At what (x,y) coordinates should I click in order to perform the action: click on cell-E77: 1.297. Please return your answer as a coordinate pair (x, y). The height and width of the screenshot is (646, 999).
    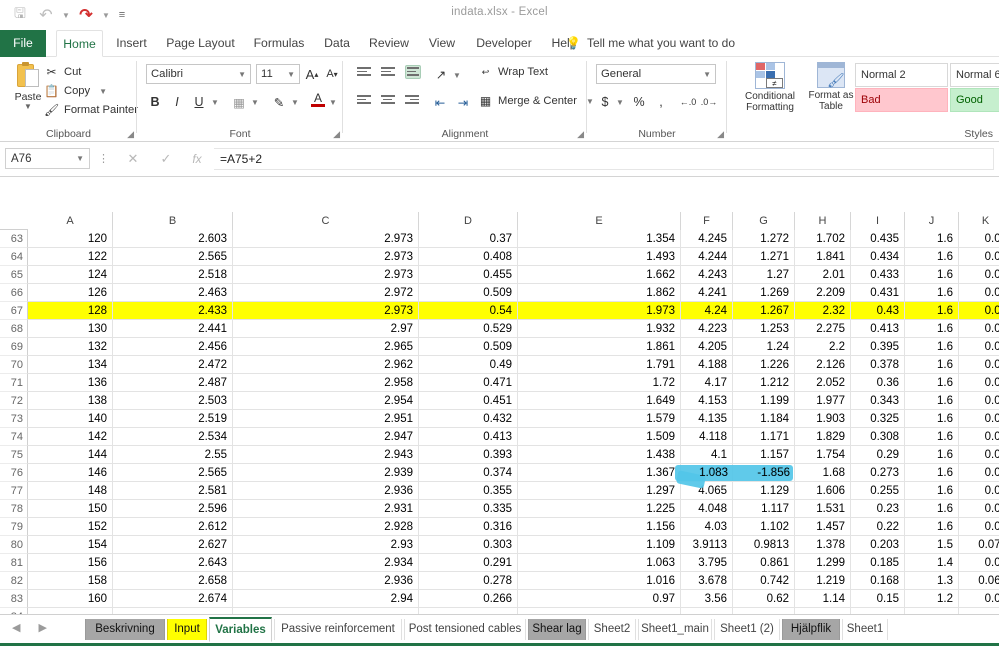
    Looking at the image, I should click on (599, 491).